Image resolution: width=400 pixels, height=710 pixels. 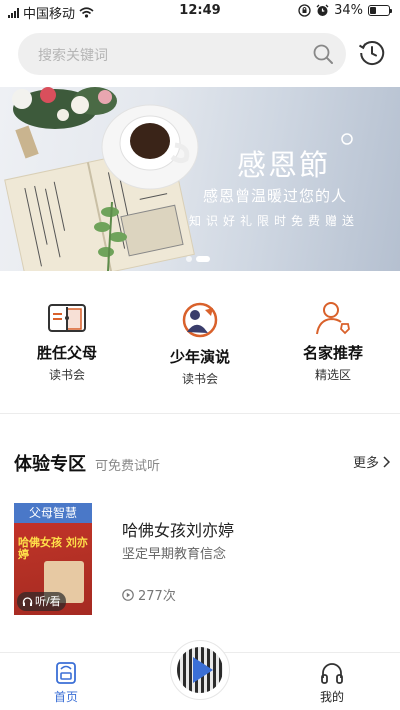 I want to click on speech-icon, so click(x=200, y=320).